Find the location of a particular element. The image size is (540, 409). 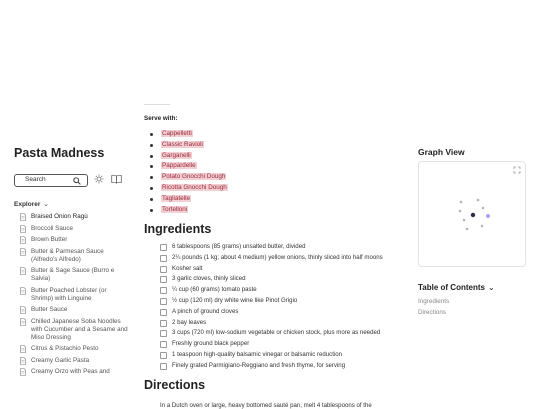

toc-list: Ingredients Directions is located at coordinates (433, 309).